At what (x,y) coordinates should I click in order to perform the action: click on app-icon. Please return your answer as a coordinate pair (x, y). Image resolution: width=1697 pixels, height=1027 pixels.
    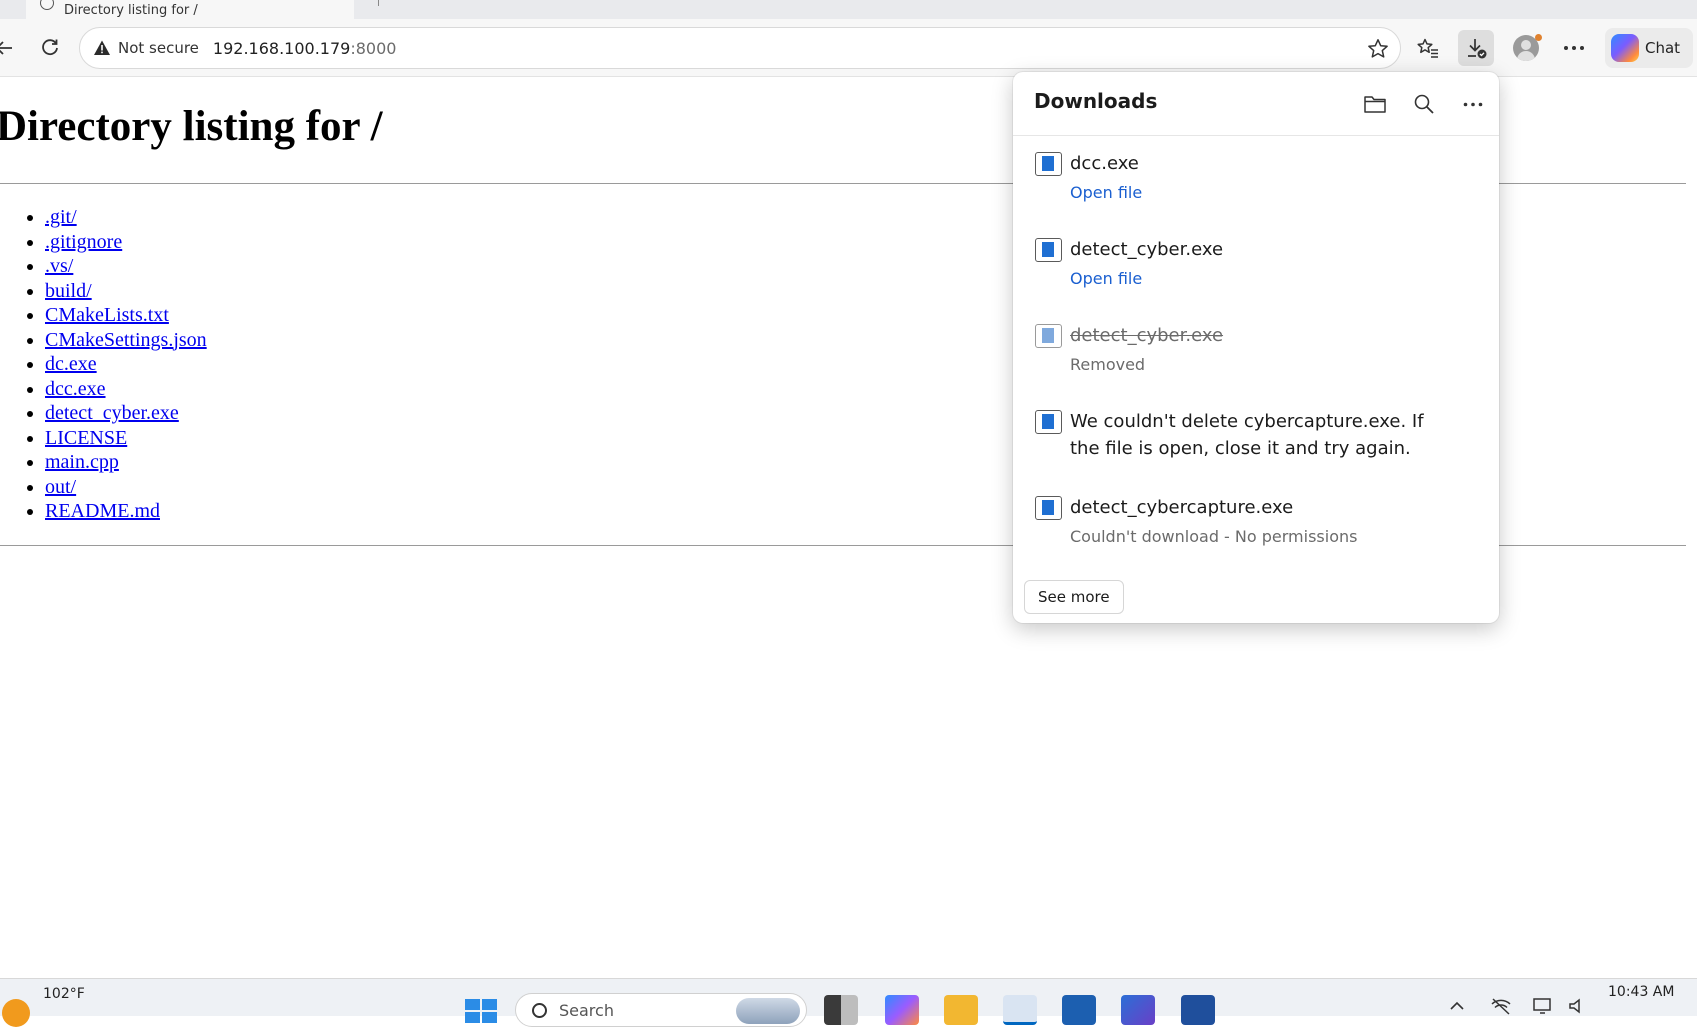
    Looking at the image, I should click on (1198, 1010).